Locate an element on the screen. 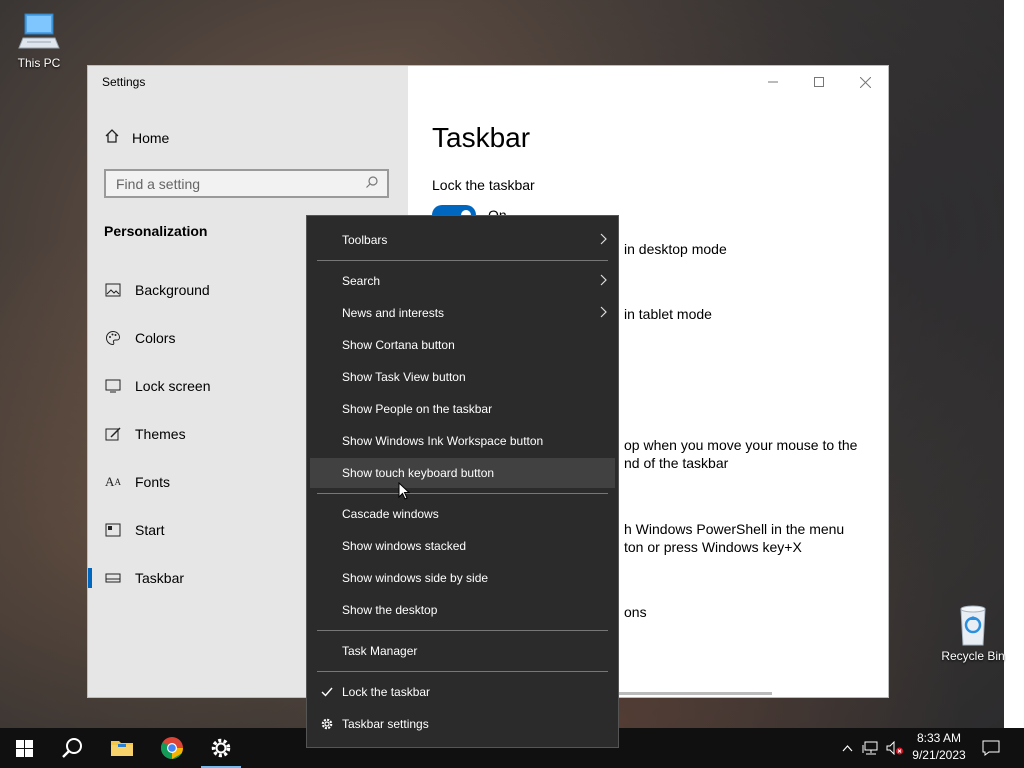  menu-item-label: Show the desktop is located at coordinates (390, 610).